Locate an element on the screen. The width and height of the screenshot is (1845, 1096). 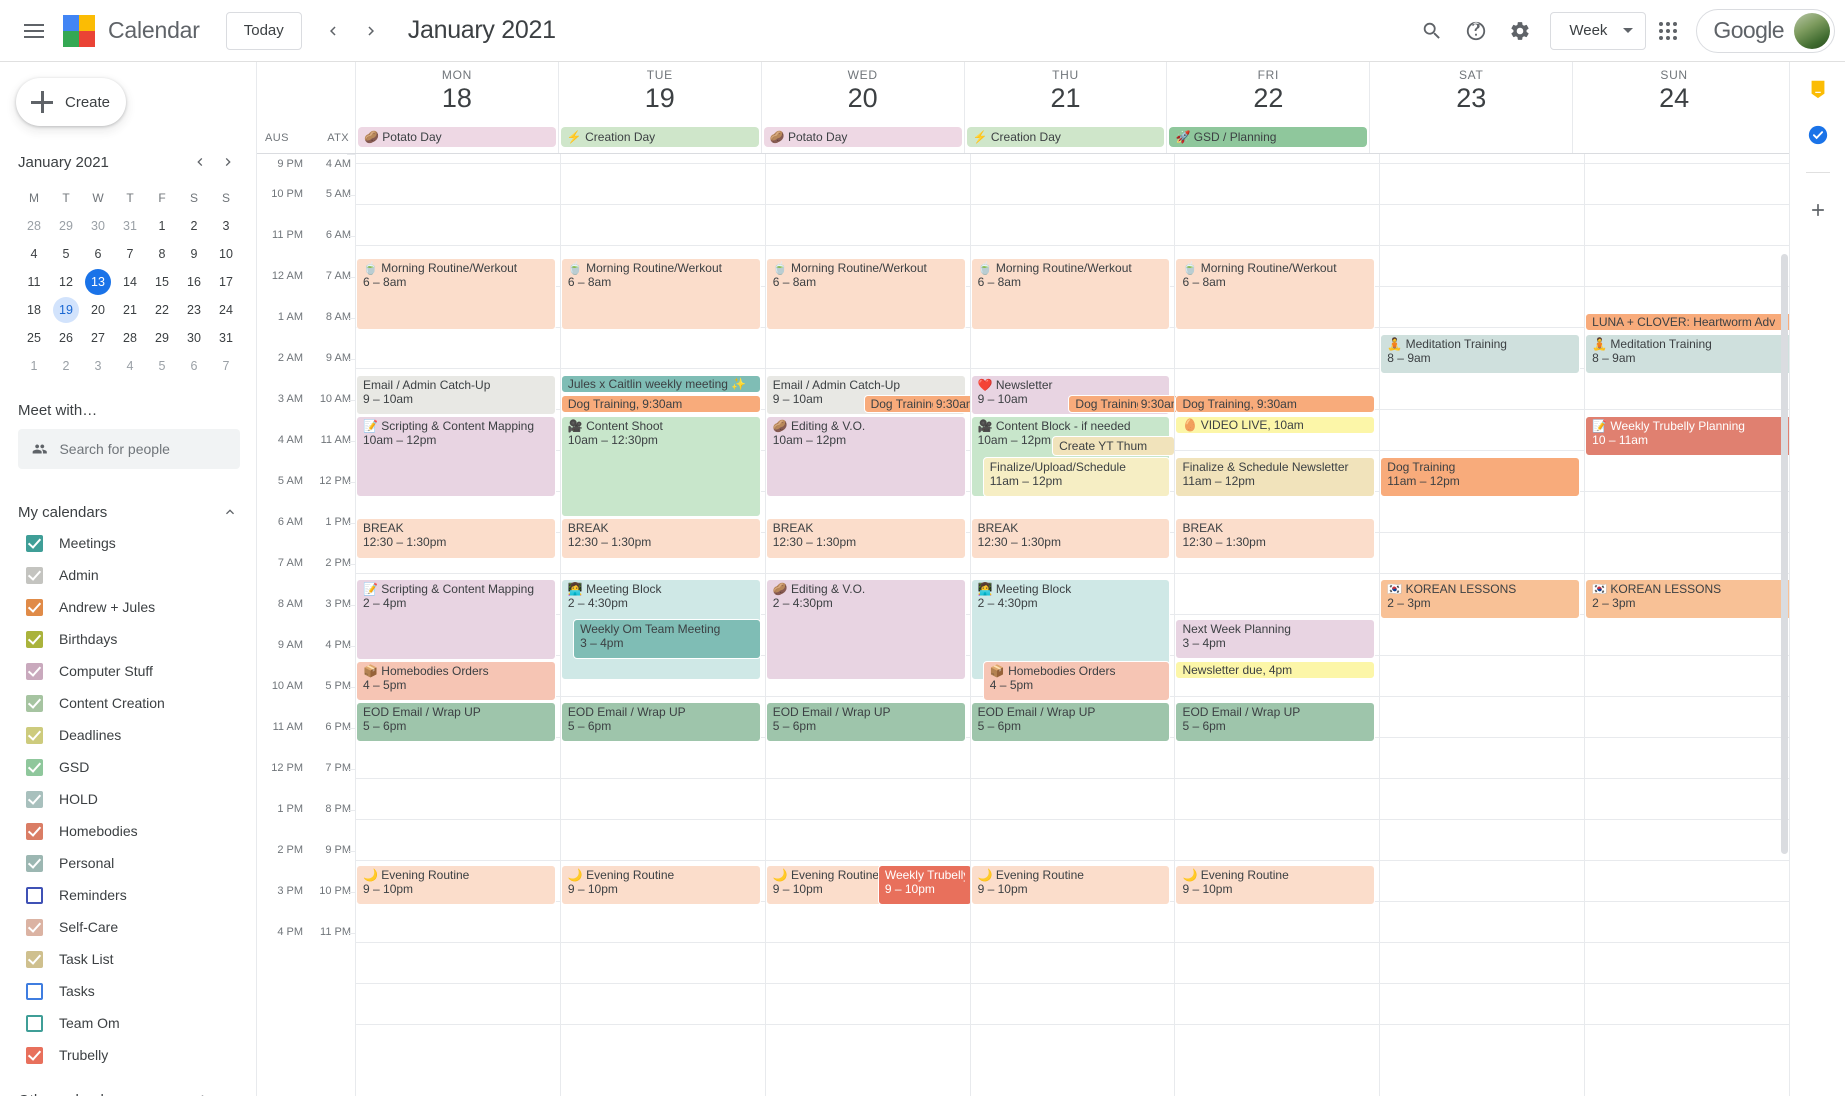
vertical-scrollbar is located at coordinates (1784, 625).